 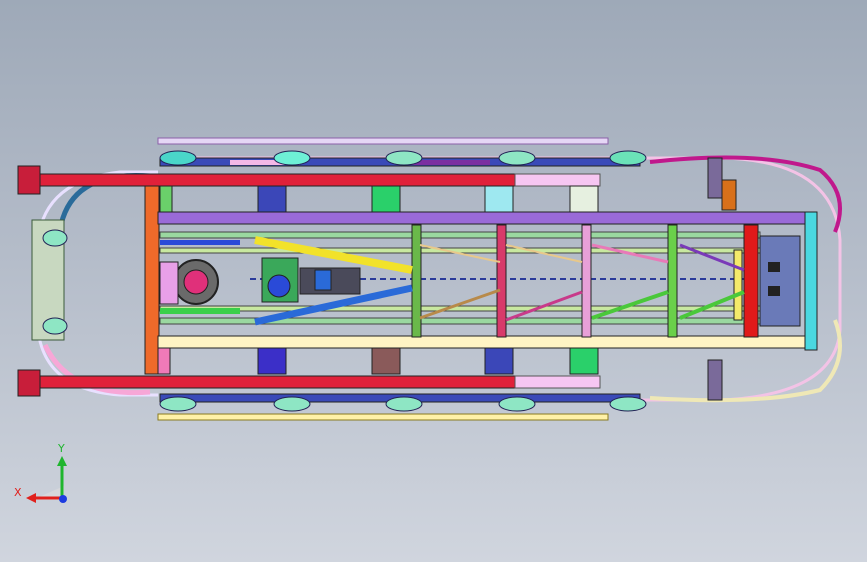 I want to click on end-cap-top-left, so click(x=29, y=180).